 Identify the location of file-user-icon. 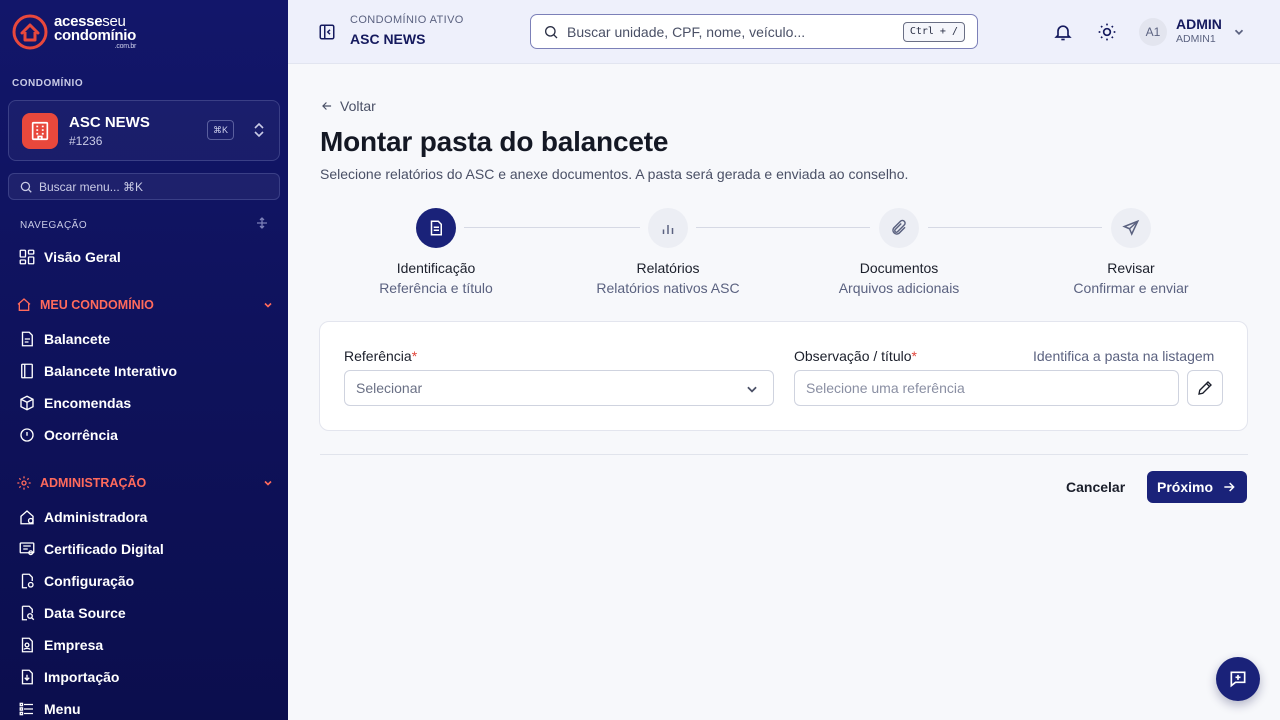
(27, 645).